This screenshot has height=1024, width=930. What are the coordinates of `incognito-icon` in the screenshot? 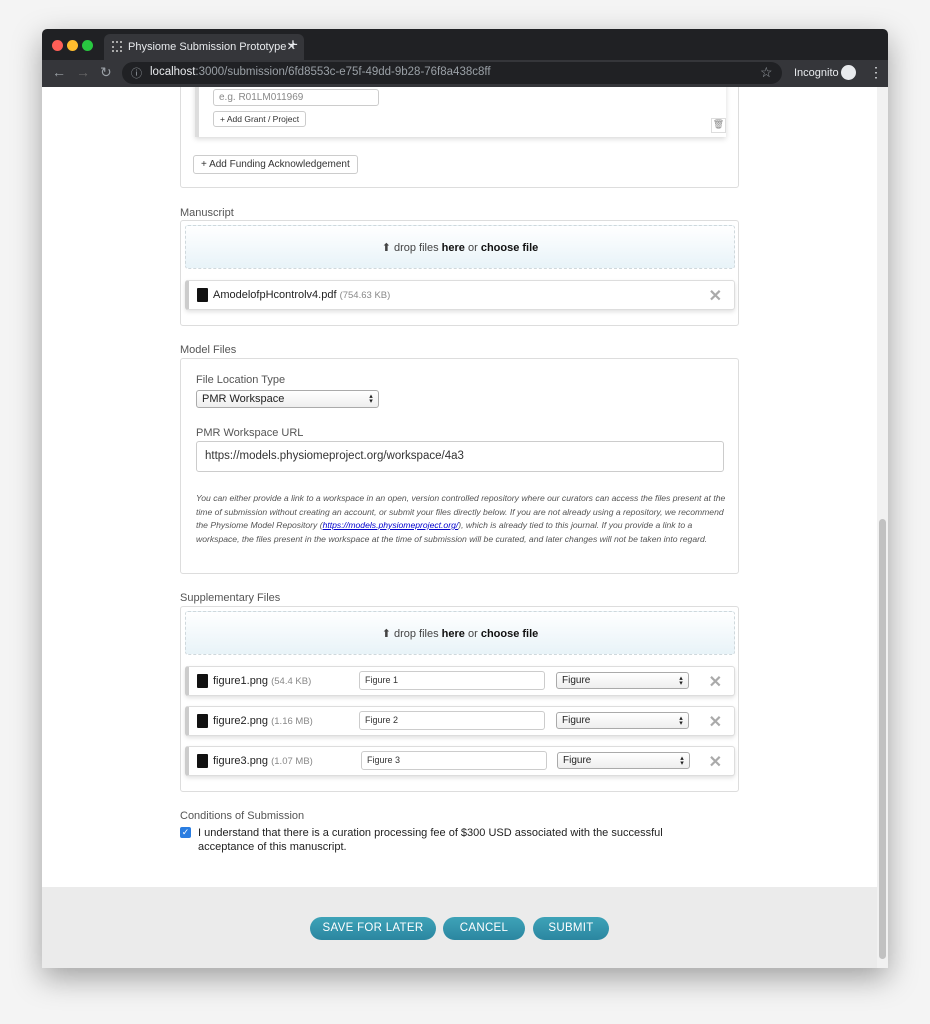 It's located at (848, 72).